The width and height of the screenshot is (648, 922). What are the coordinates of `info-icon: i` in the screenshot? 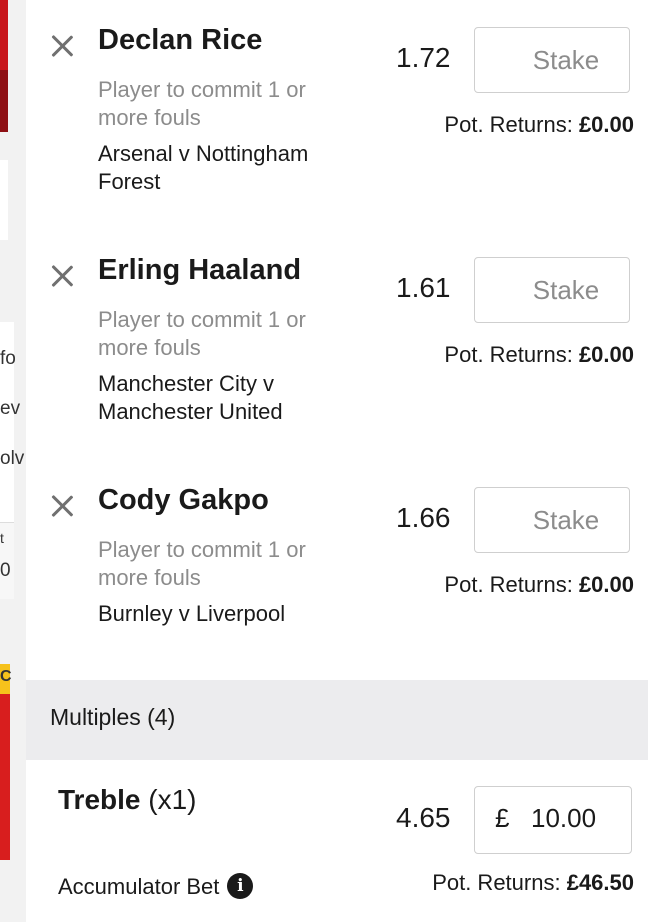 It's located at (240, 886).